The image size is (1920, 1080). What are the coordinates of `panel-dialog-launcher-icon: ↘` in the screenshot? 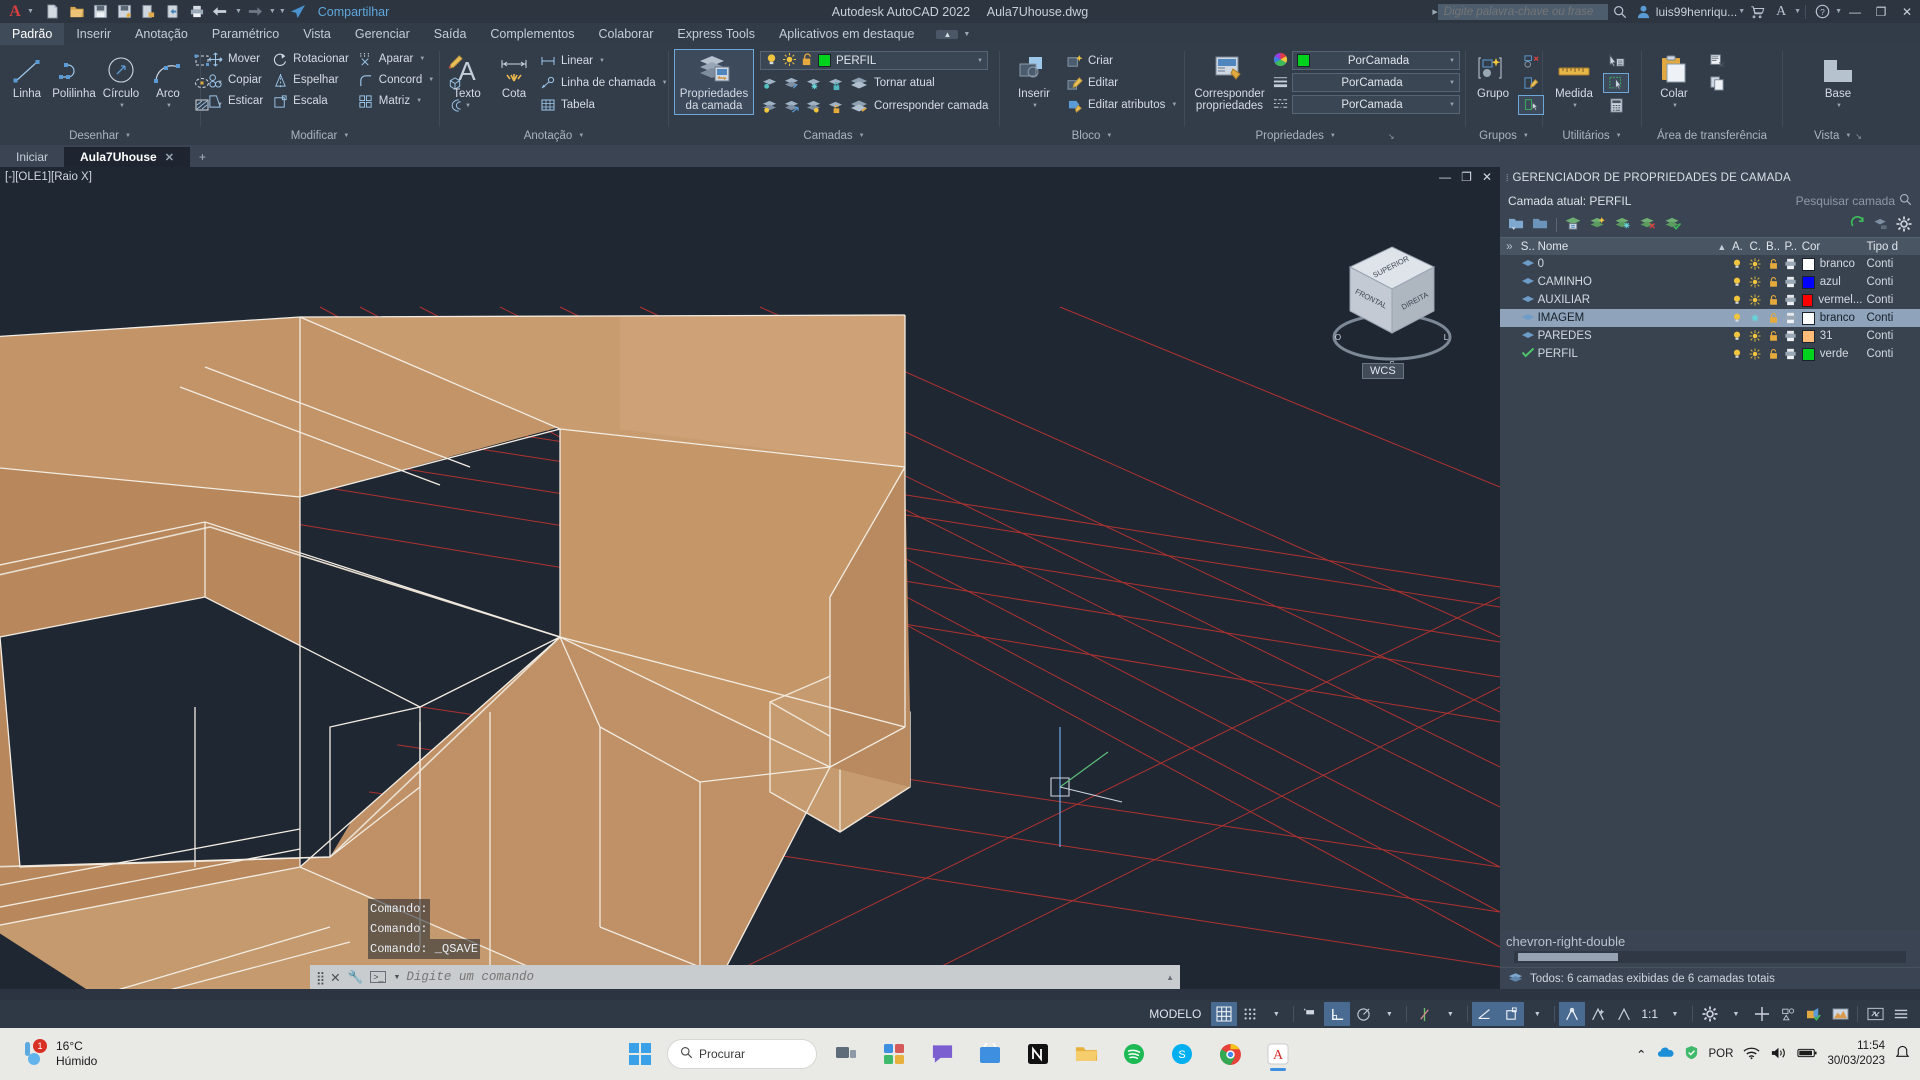 It's located at (1391, 136).